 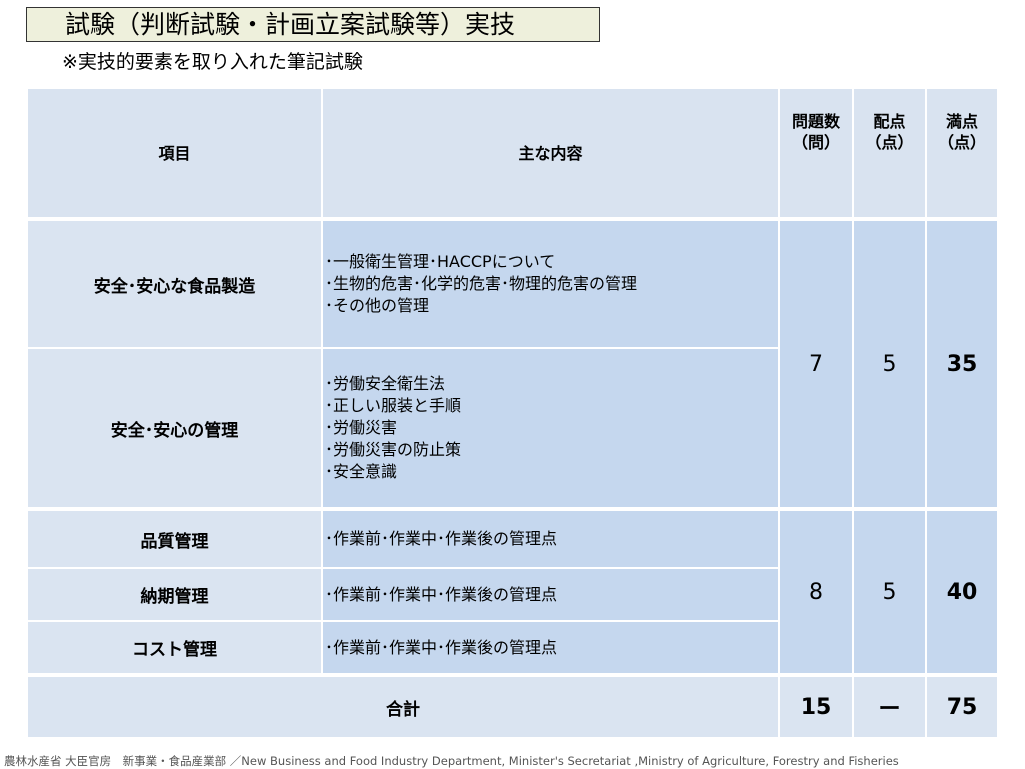 What do you see at coordinates (889, 709) in the screenshot?
I see `total-points-value: ー` at bounding box center [889, 709].